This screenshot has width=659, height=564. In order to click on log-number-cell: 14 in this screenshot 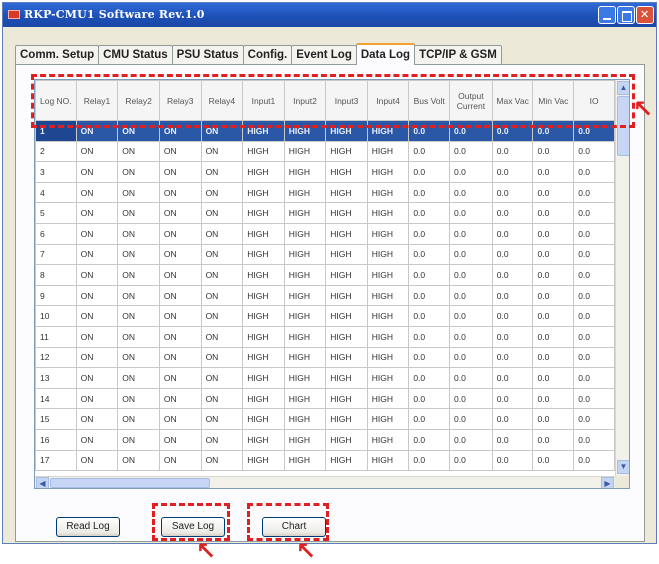, I will do `click(56, 398)`.